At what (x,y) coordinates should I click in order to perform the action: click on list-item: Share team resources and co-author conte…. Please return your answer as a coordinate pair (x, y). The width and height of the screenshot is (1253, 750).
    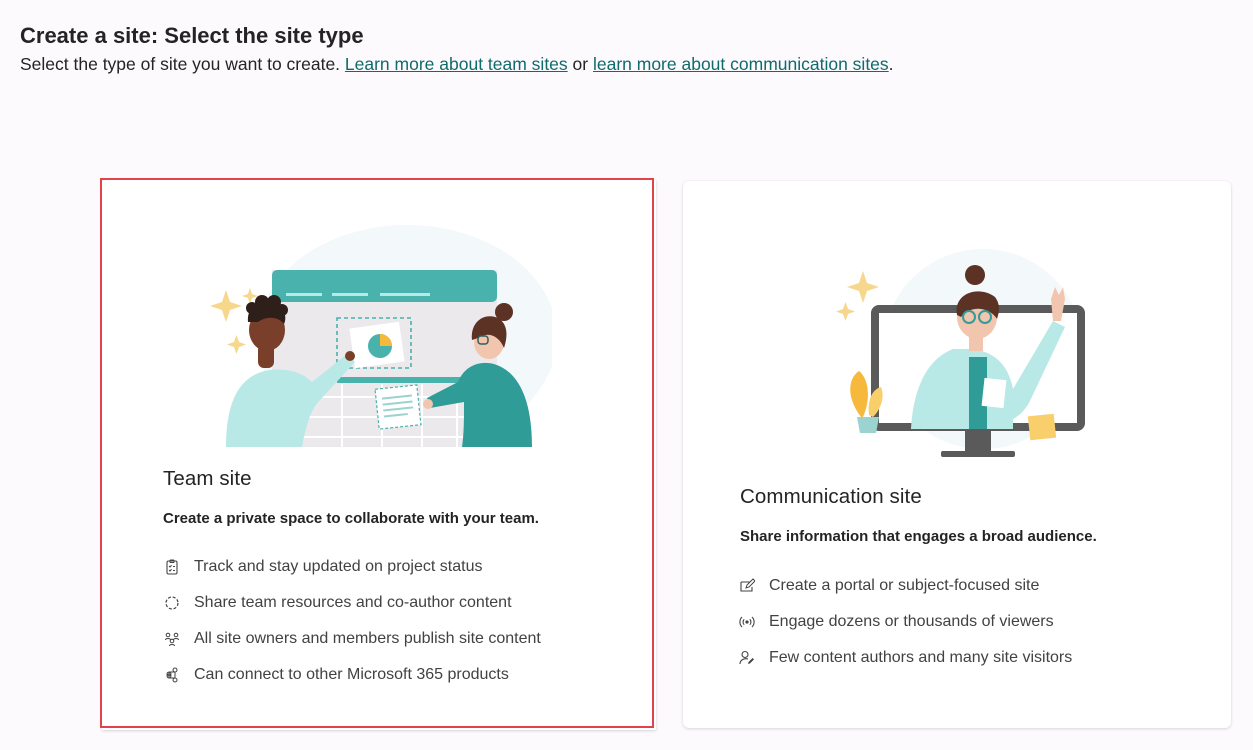
    Looking at the image, I should click on (352, 603).